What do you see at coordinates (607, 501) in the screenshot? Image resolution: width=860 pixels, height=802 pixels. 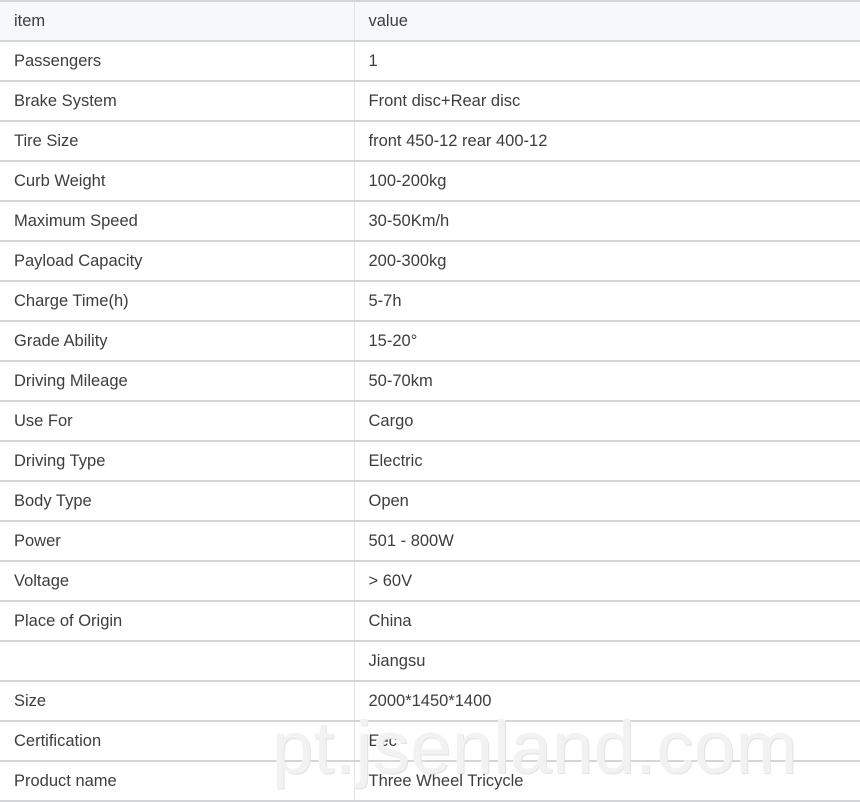 I see `cell-value: Open` at bounding box center [607, 501].